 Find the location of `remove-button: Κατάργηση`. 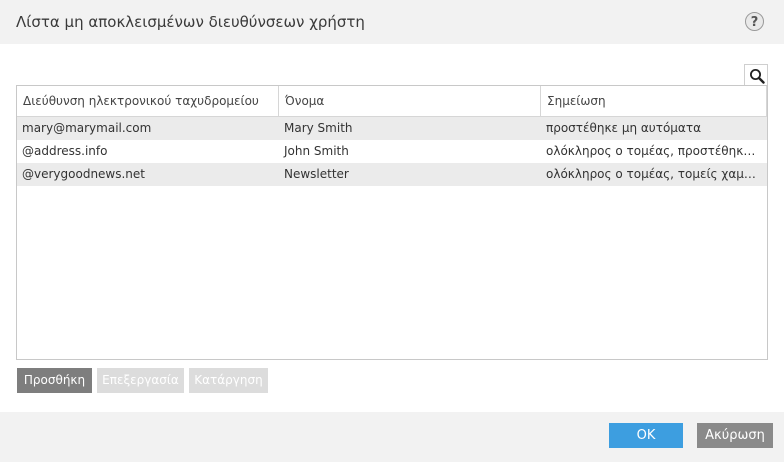

remove-button: Κατάργηση is located at coordinates (228, 380).